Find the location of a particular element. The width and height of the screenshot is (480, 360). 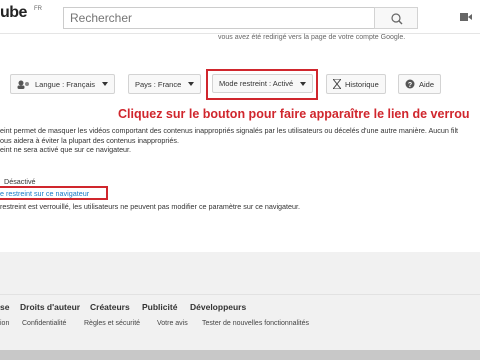

user-icon is located at coordinates (23, 84).